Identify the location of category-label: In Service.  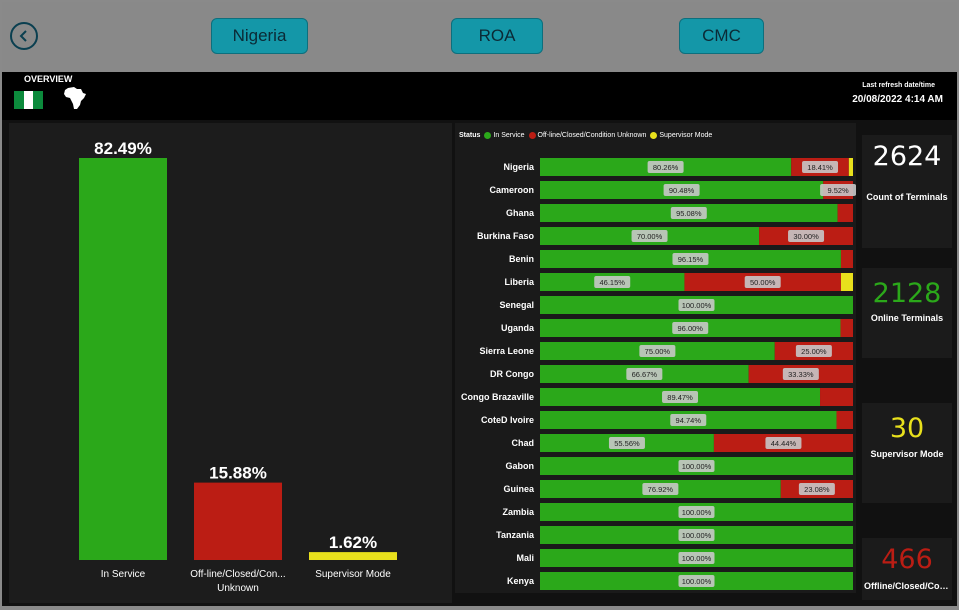
(123, 574).